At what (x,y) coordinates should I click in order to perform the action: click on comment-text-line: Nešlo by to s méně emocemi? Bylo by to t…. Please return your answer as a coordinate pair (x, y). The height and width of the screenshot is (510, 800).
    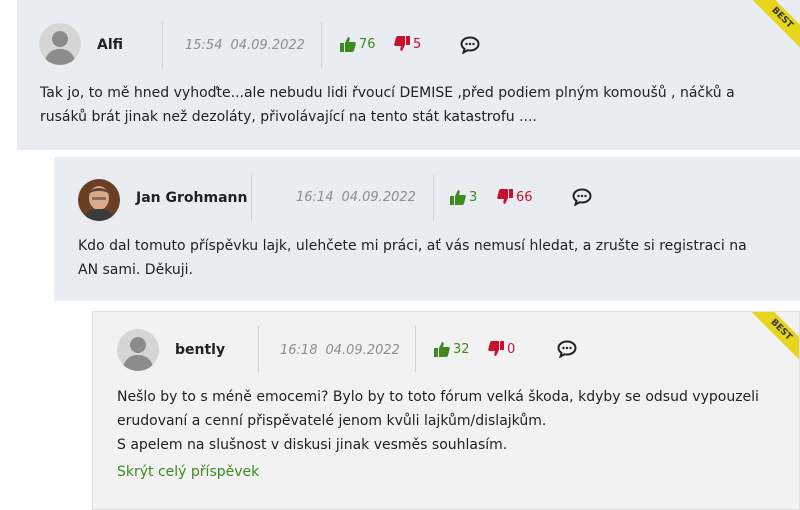
    Looking at the image, I should click on (438, 397).